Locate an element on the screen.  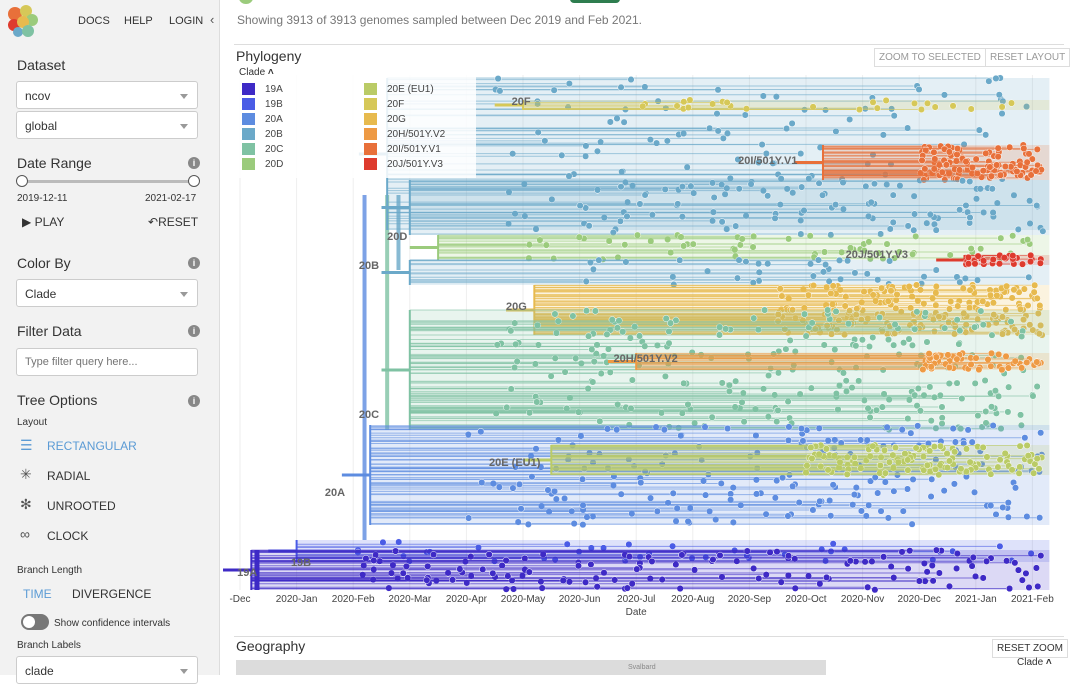
legend-item-20h-501y-v2: 20H/501Y.V2 is located at coordinates (404, 134).